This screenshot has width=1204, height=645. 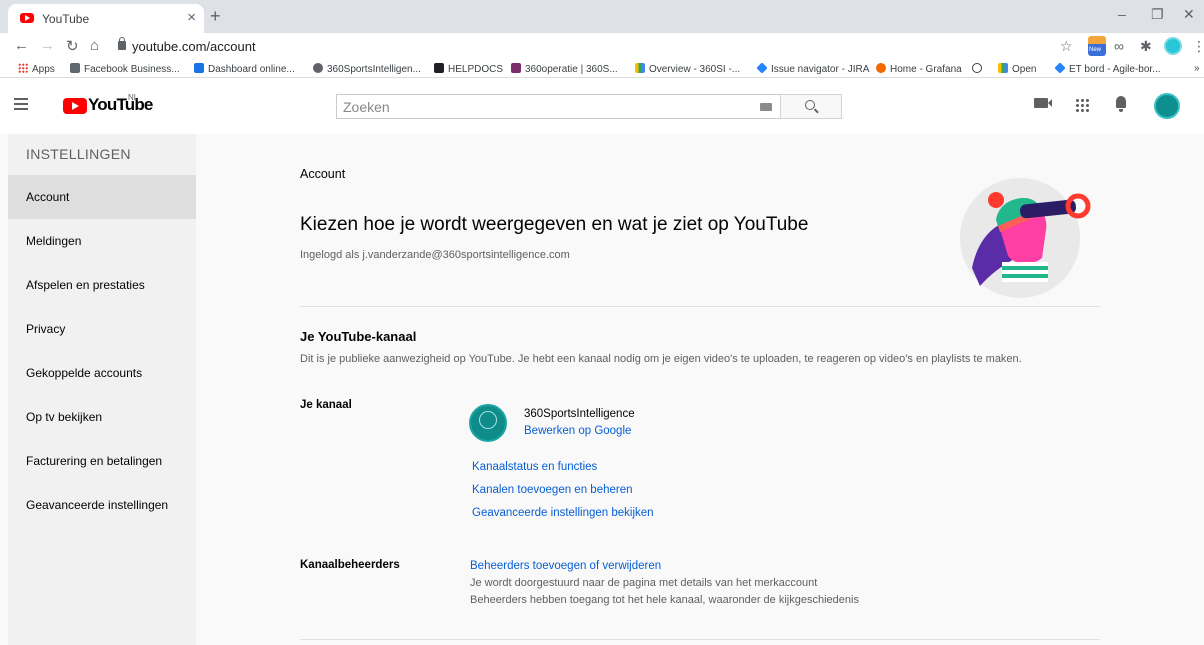 What do you see at coordinates (75, 68) in the screenshot?
I see `facebook-icon` at bounding box center [75, 68].